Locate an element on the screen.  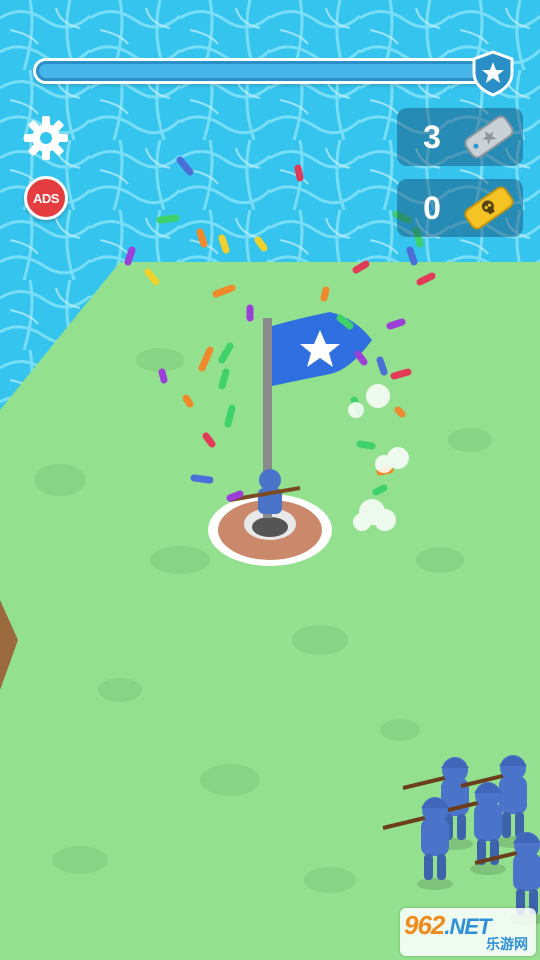
watermark-subtitle: 乐游网 is located at coordinates (507, 944).